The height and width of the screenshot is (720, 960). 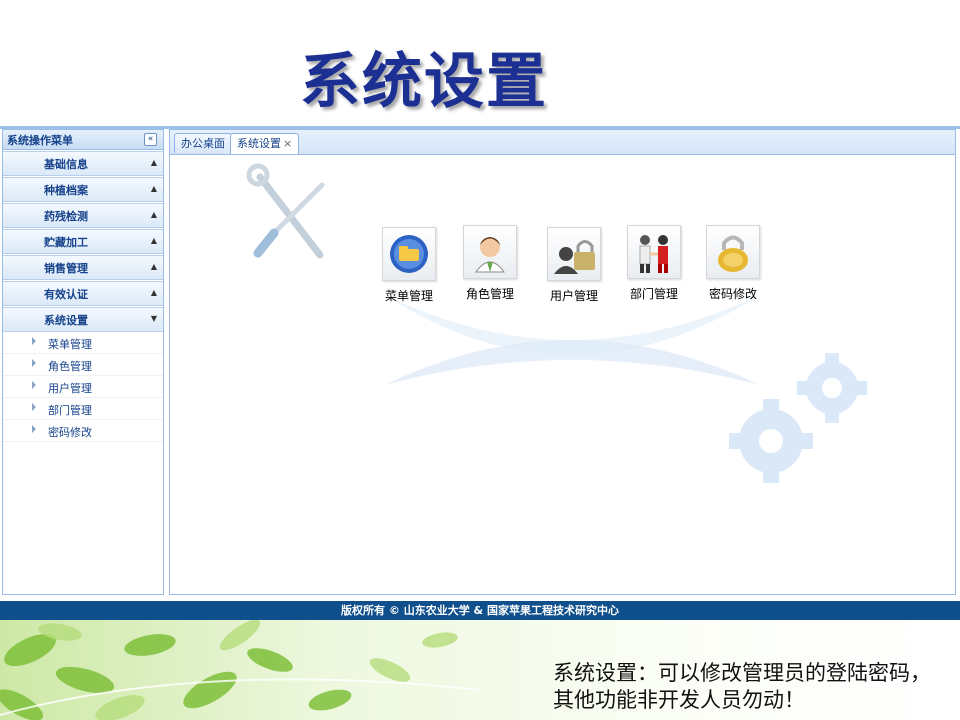 What do you see at coordinates (66, 268) in the screenshot?
I see `sidebar-group-label: 销售管理` at bounding box center [66, 268].